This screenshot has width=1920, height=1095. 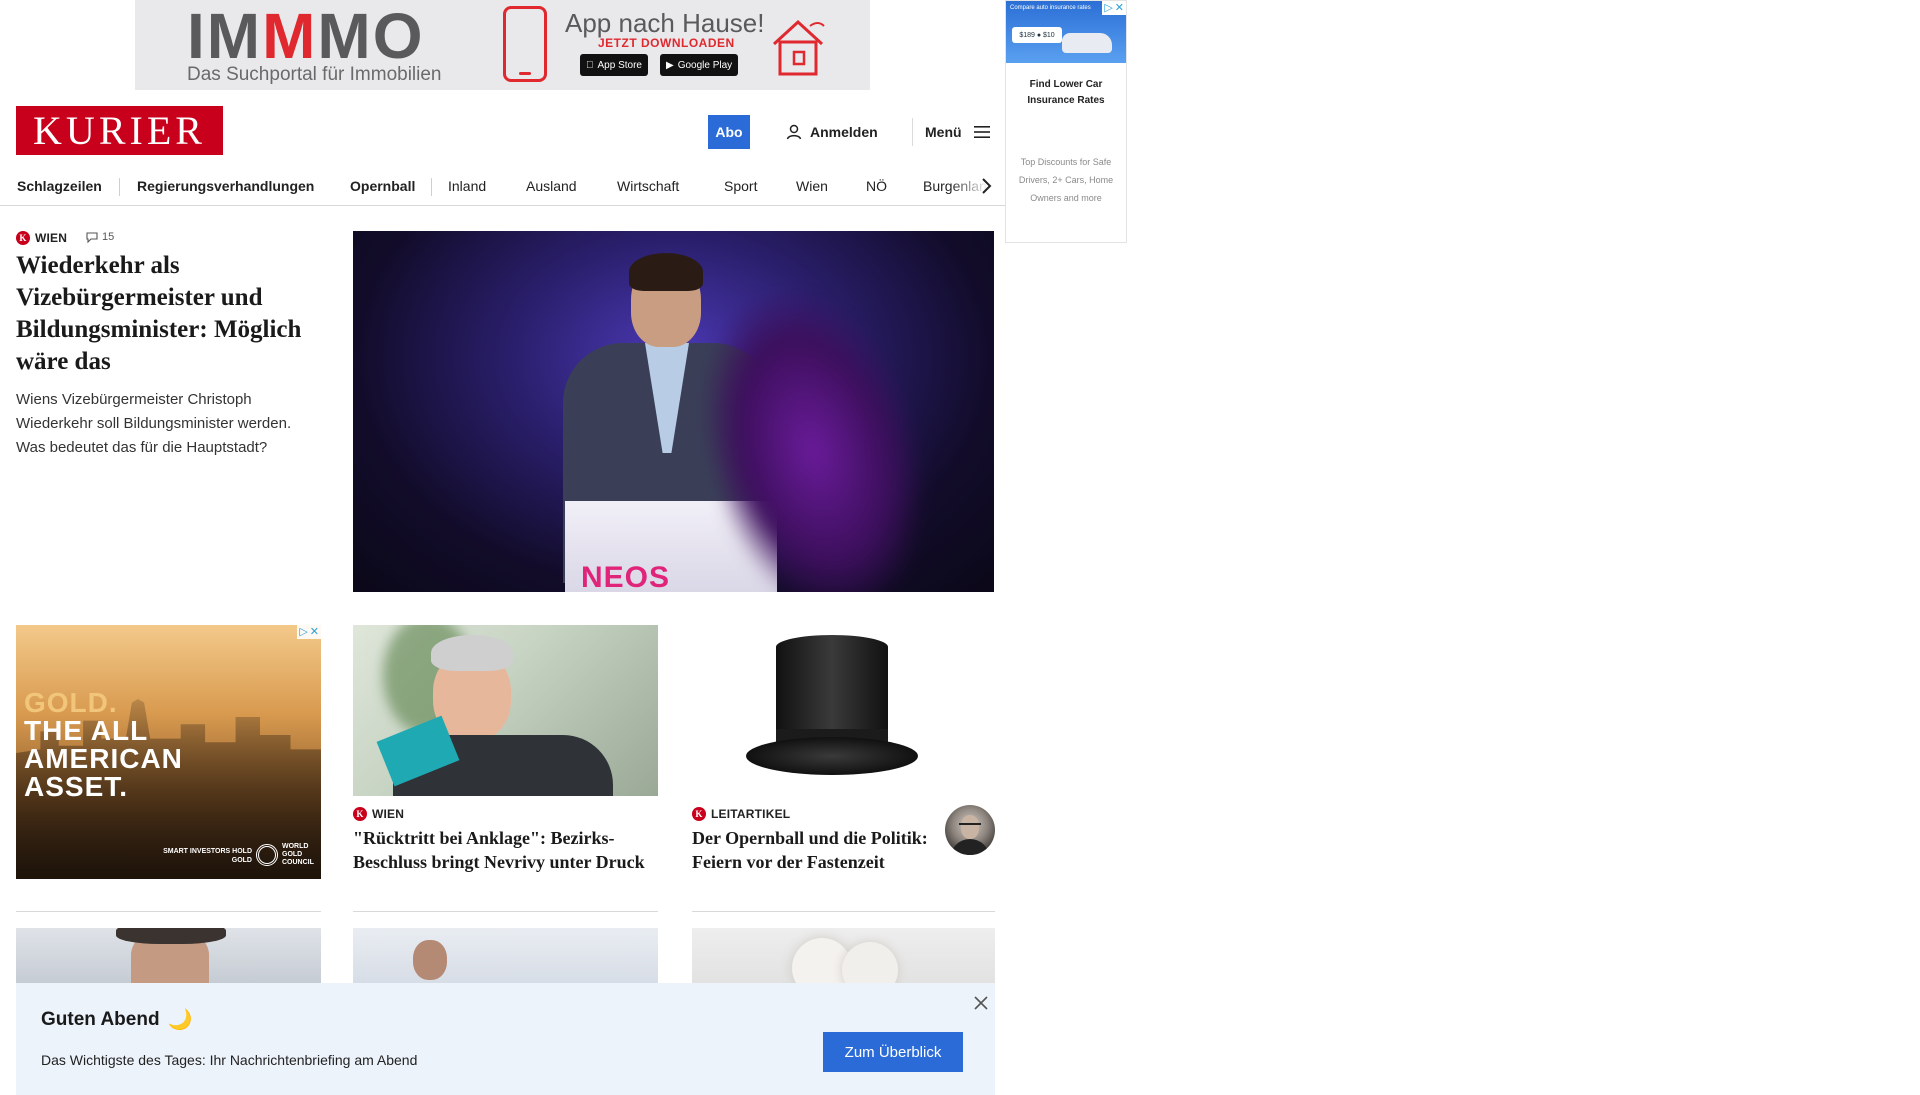 What do you see at coordinates (378, 814) in the screenshot?
I see `card-category: K WIEN` at bounding box center [378, 814].